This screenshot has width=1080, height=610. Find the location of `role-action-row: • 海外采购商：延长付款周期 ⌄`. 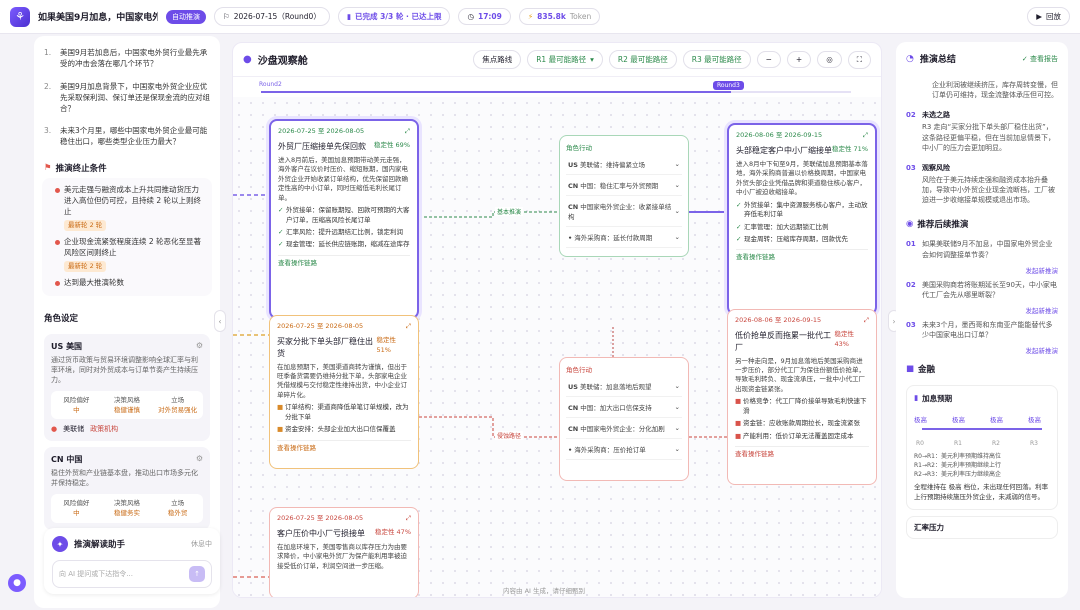

role-action-row: • 海外采购商：延长付款周期 ⌄ is located at coordinates (624, 237).